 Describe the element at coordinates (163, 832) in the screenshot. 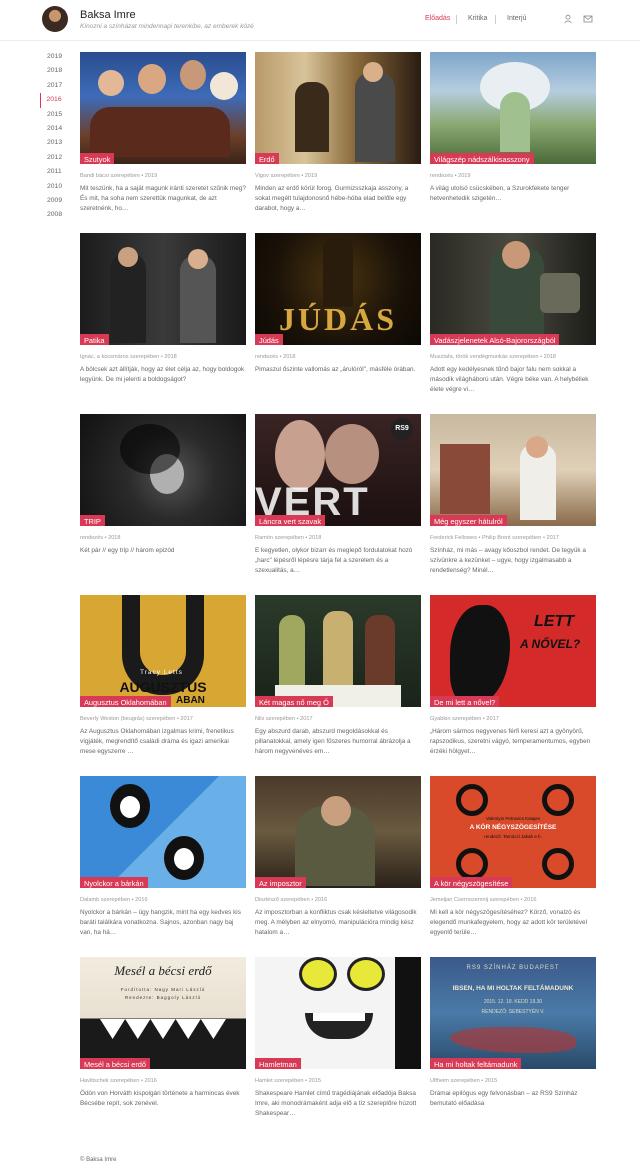

I see `production-thumbnail: Nyolckor a bárkán` at that location.